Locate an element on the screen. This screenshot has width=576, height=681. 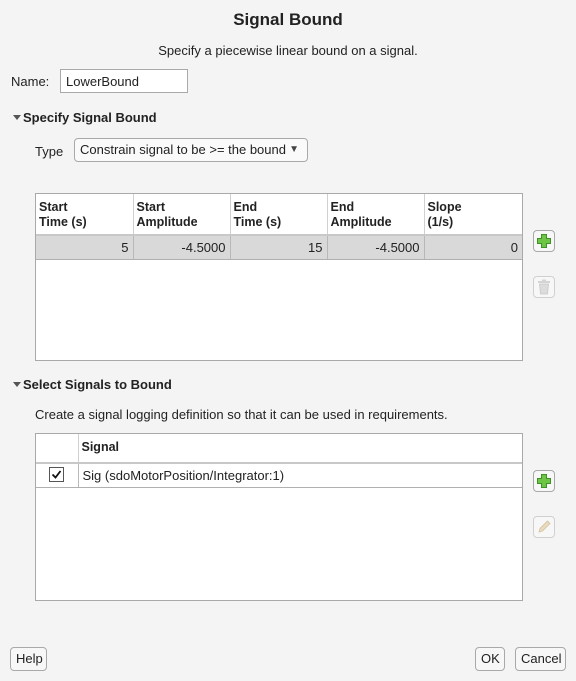
checkmark-icon is located at coordinates (57, 474).